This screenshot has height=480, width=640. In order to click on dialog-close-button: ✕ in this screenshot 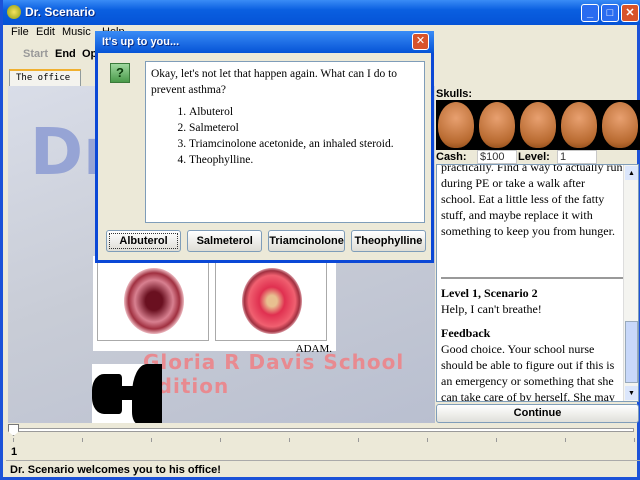, I will do `click(420, 41)`.